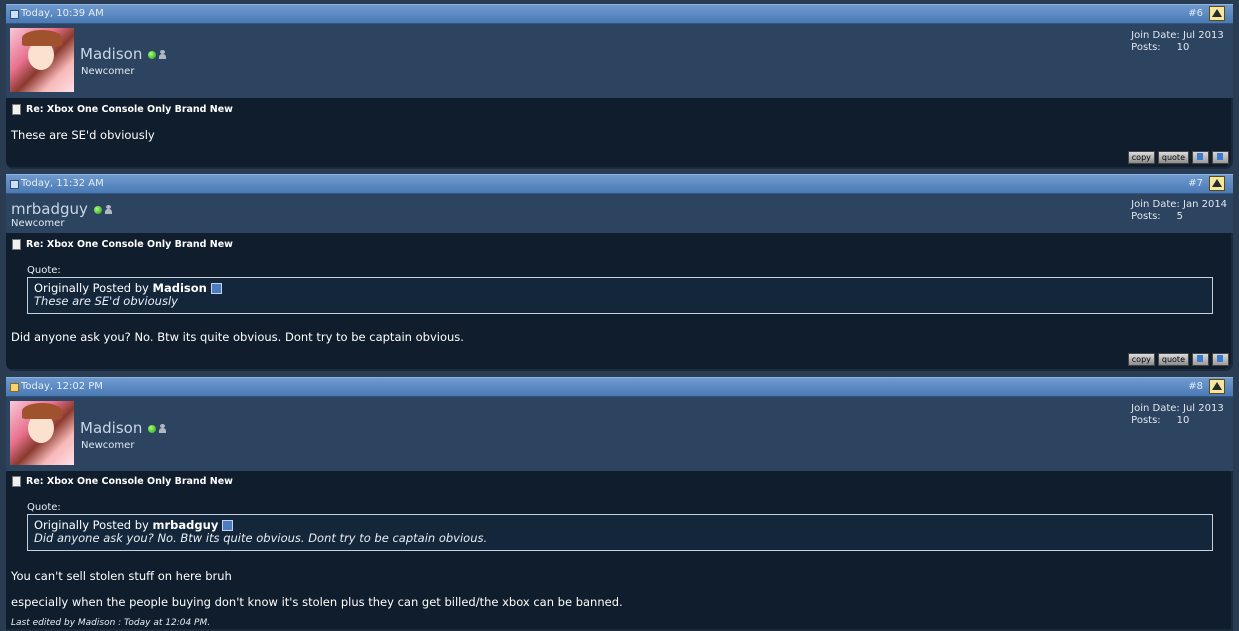 Image resolution: width=1239 pixels, height=631 pixels. I want to click on user-stats: Join Date: Jan 2014 Posts: 5, so click(1180, 211).